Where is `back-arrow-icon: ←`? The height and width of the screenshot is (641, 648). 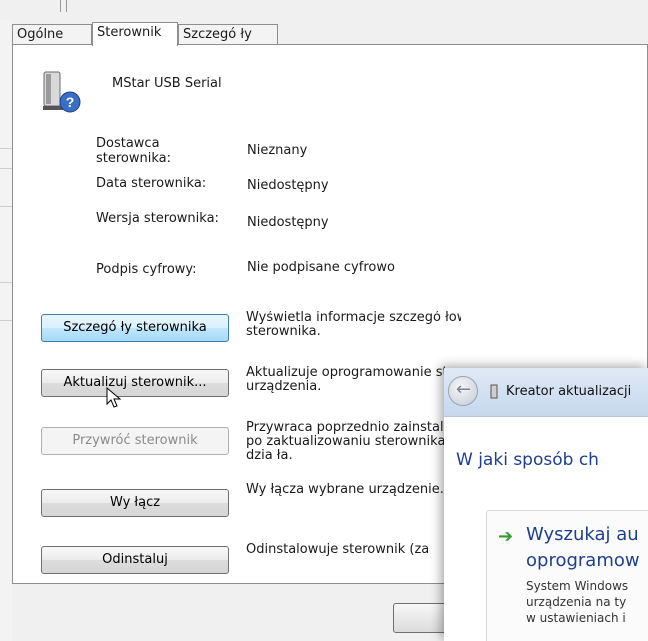 back-arrow-icon: ← is located at coordinates (464, 389).